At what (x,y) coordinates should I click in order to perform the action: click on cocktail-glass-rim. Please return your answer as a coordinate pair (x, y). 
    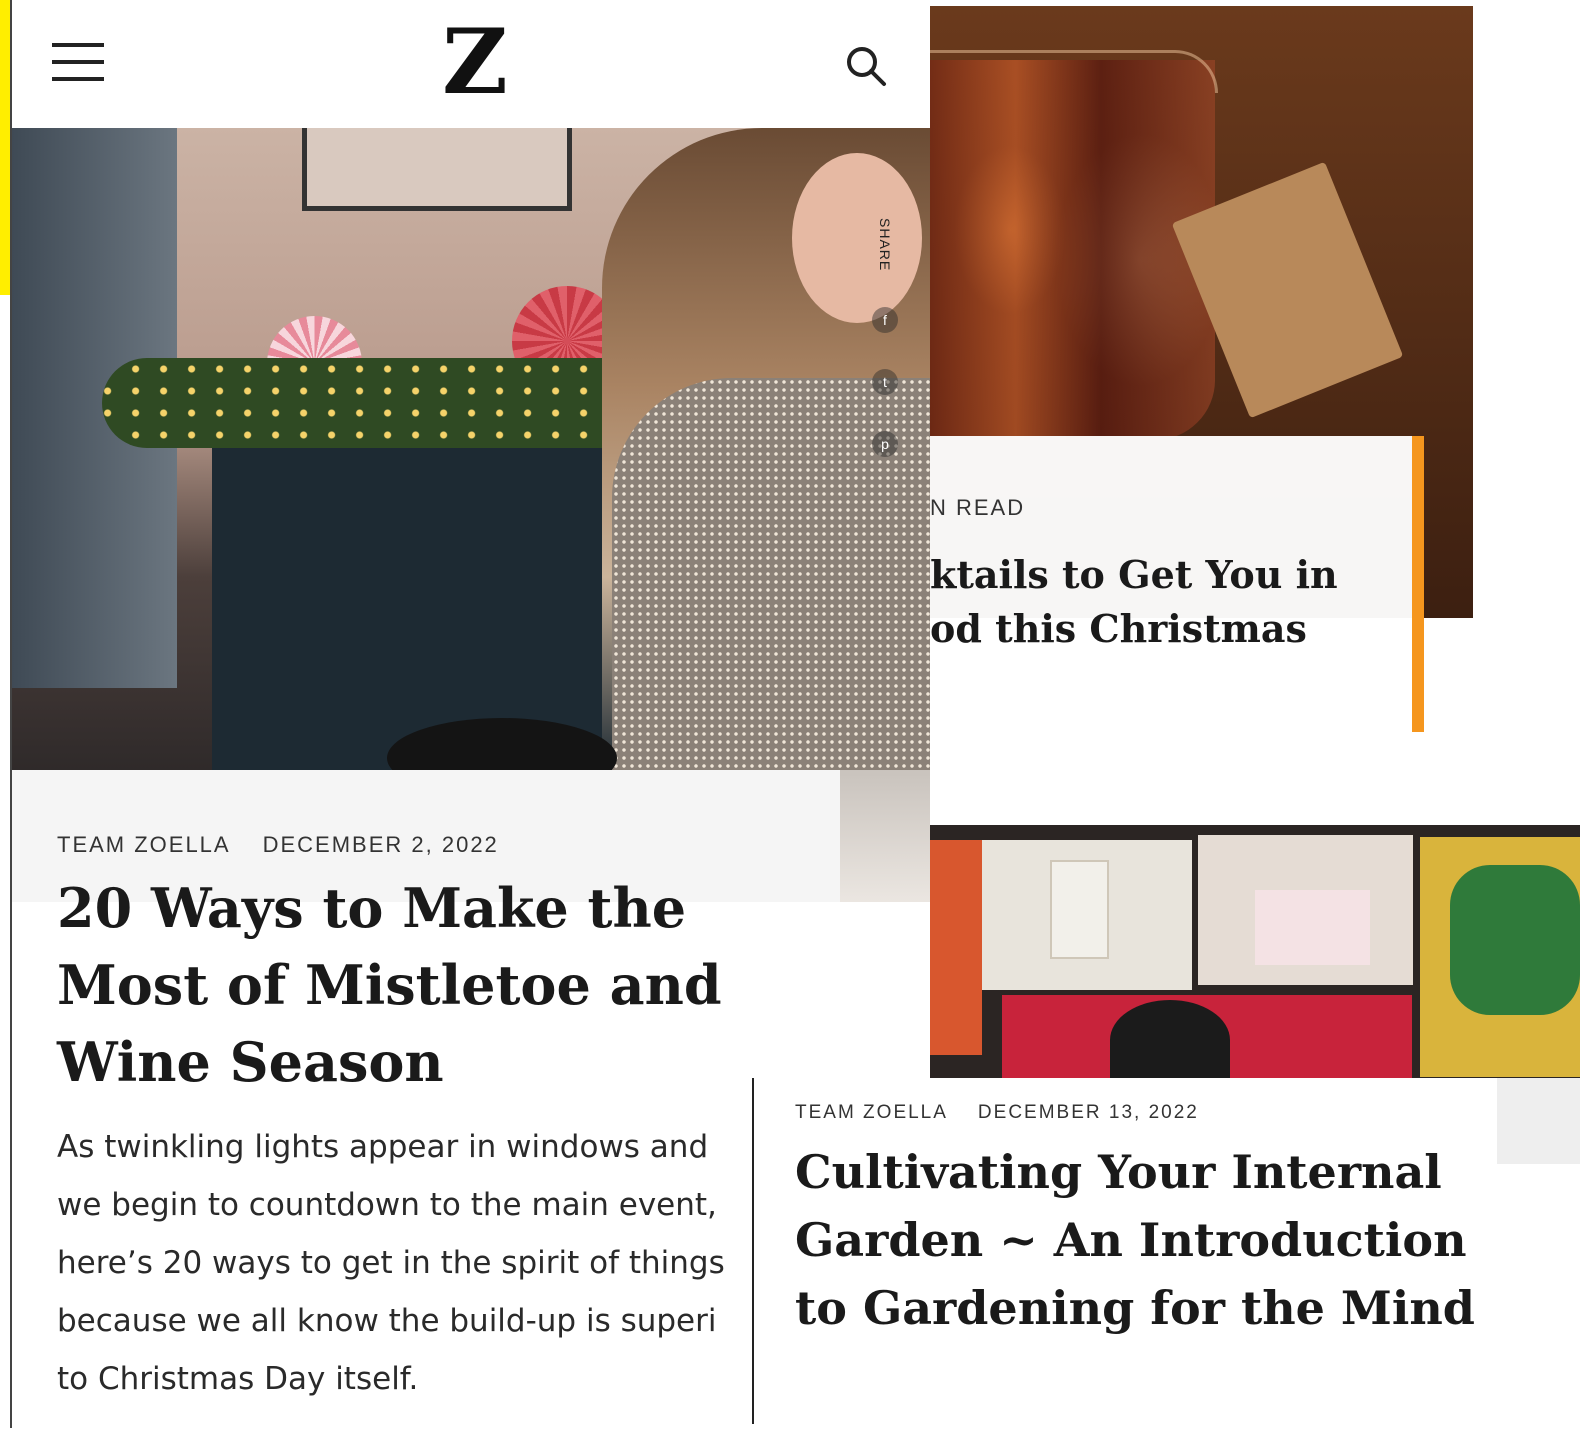
    Looking at the image, I should click on (1074, 71).